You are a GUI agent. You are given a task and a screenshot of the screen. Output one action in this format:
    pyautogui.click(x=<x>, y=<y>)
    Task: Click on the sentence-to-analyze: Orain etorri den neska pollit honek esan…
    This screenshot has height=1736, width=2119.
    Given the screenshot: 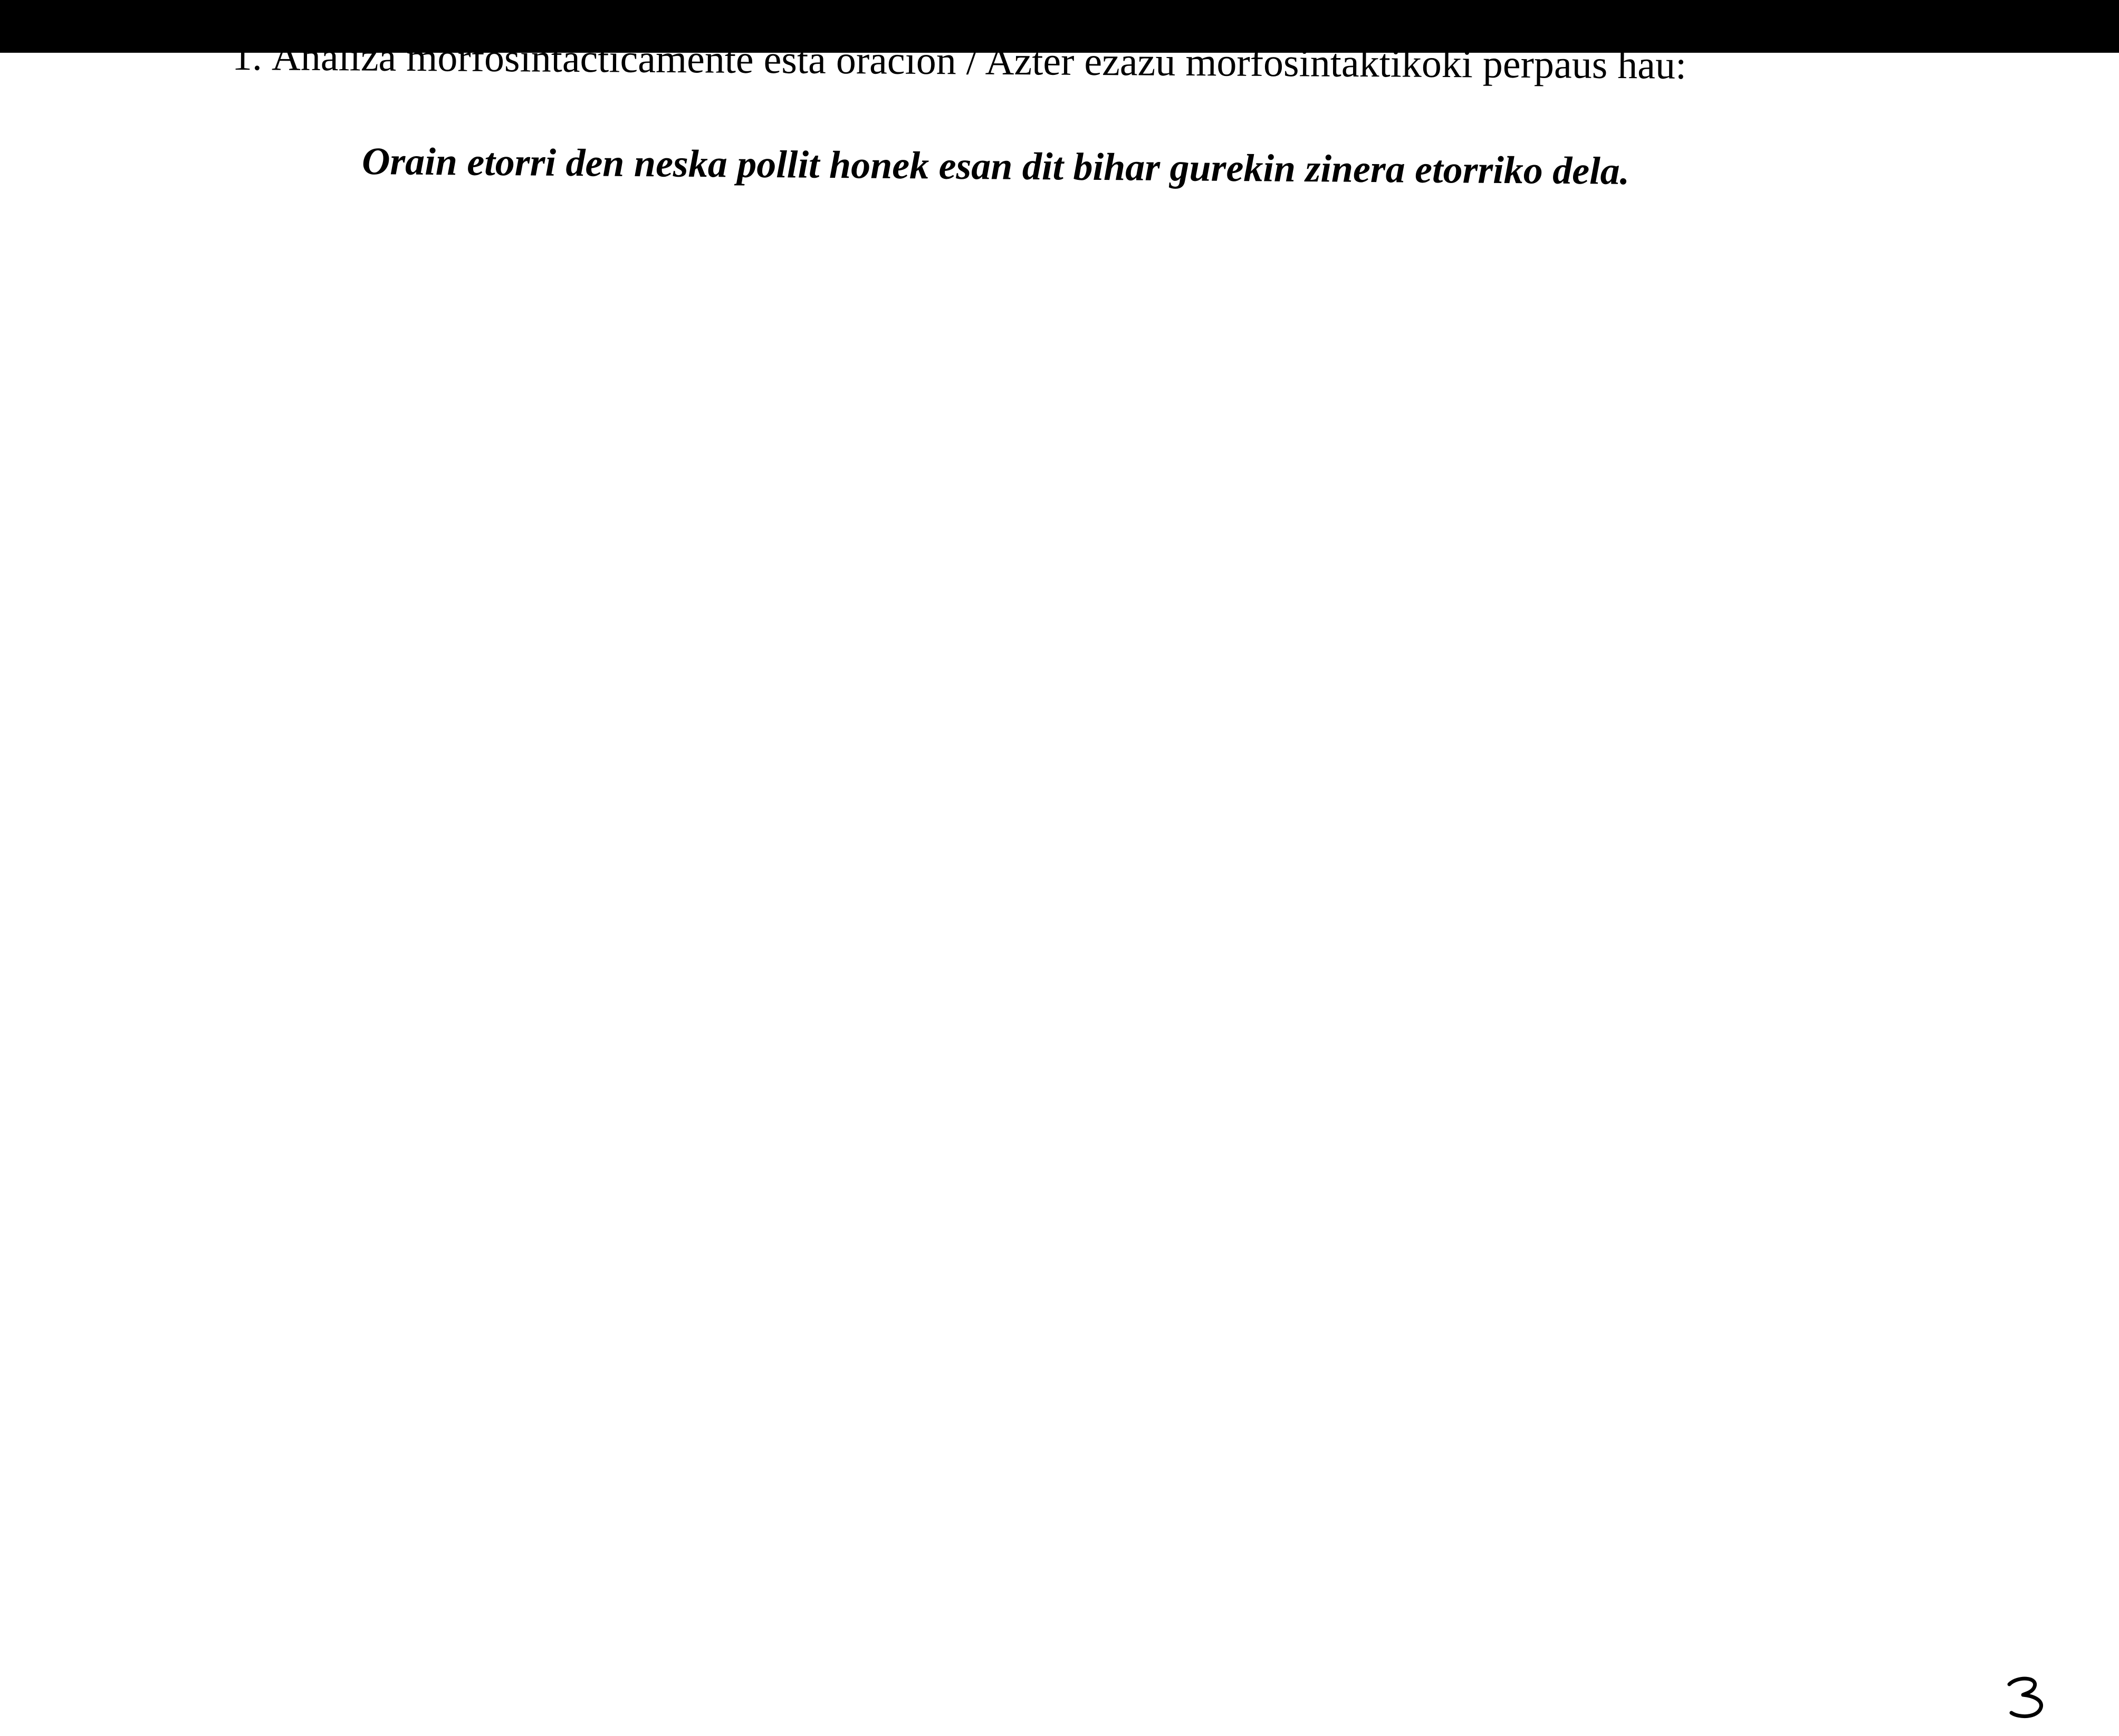 What is the action you would take?
    pyautogui.click(x=995, y=166)
    